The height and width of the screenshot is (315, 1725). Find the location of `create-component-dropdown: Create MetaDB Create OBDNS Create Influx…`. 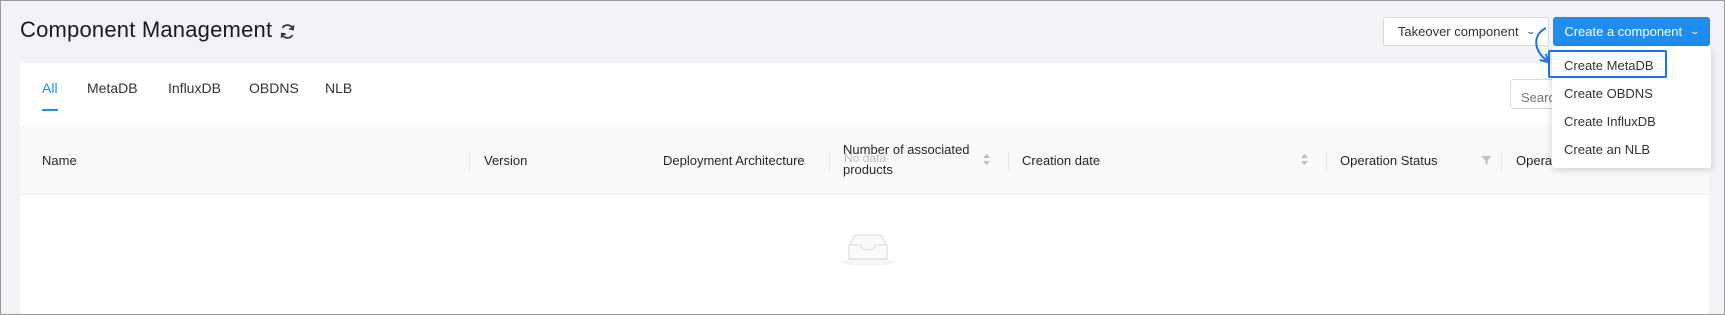

create-component-dropdown: Create MetaDB Create OBDNS Create Influx… is located at coordinates (1631, 107).